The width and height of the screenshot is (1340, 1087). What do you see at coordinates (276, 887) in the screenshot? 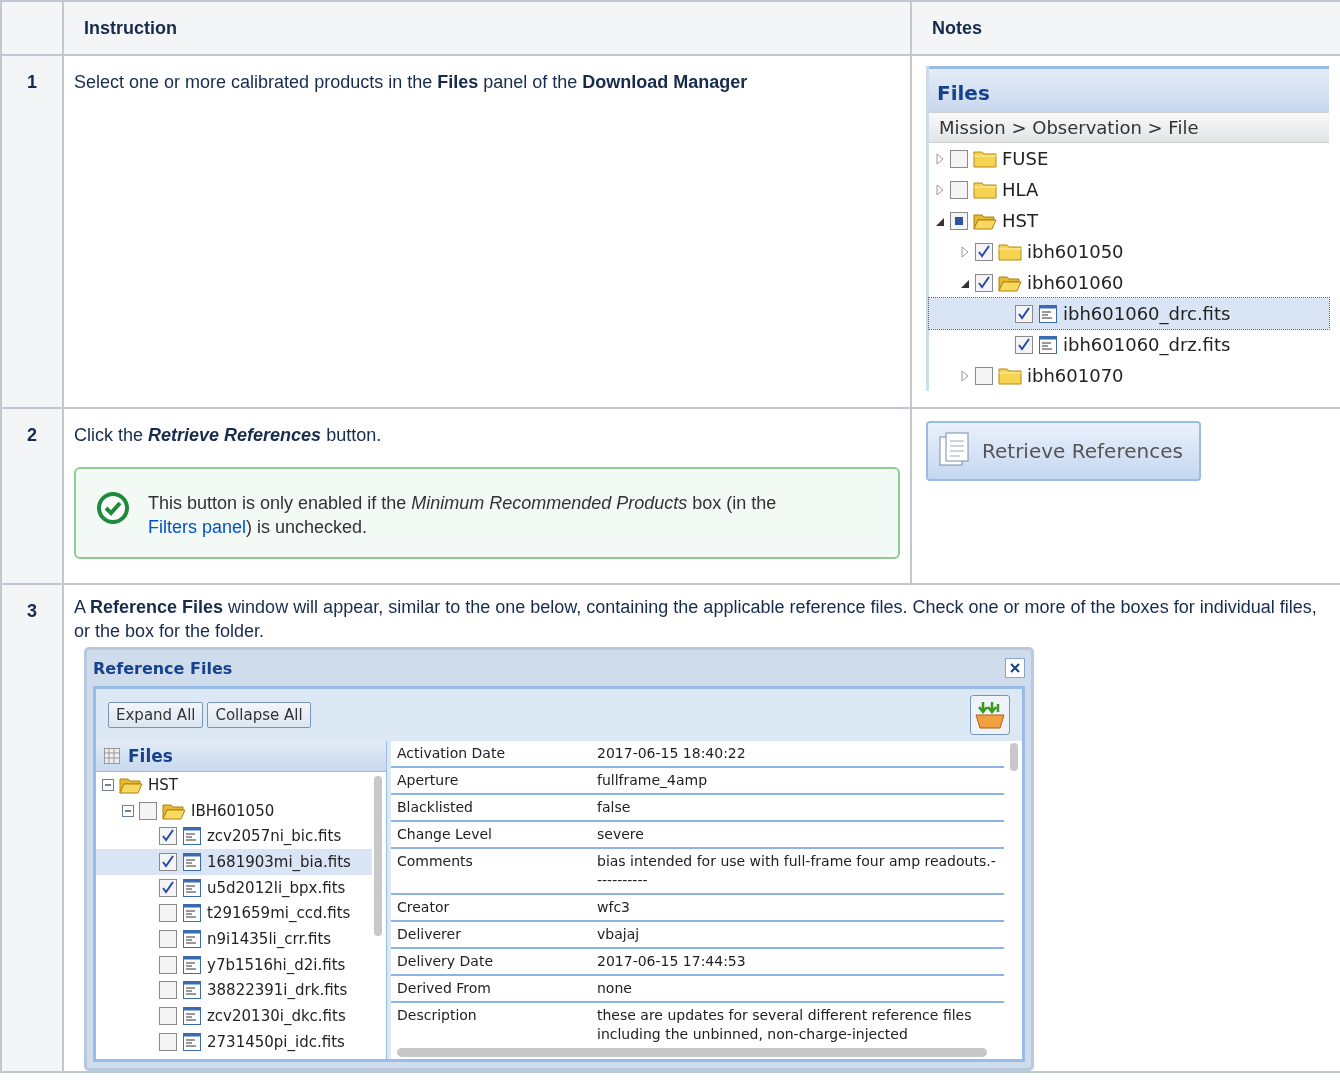
I see `tree-label: u5d2012li_bpx.fits` at bounding box center [276, 887].